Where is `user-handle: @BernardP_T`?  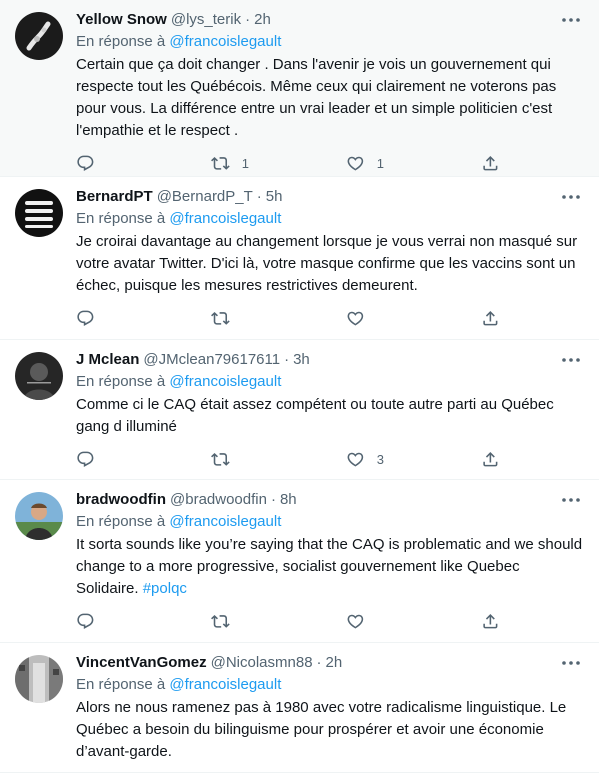
user-handle: @BernardP_T is located at coordinates (205, 197).